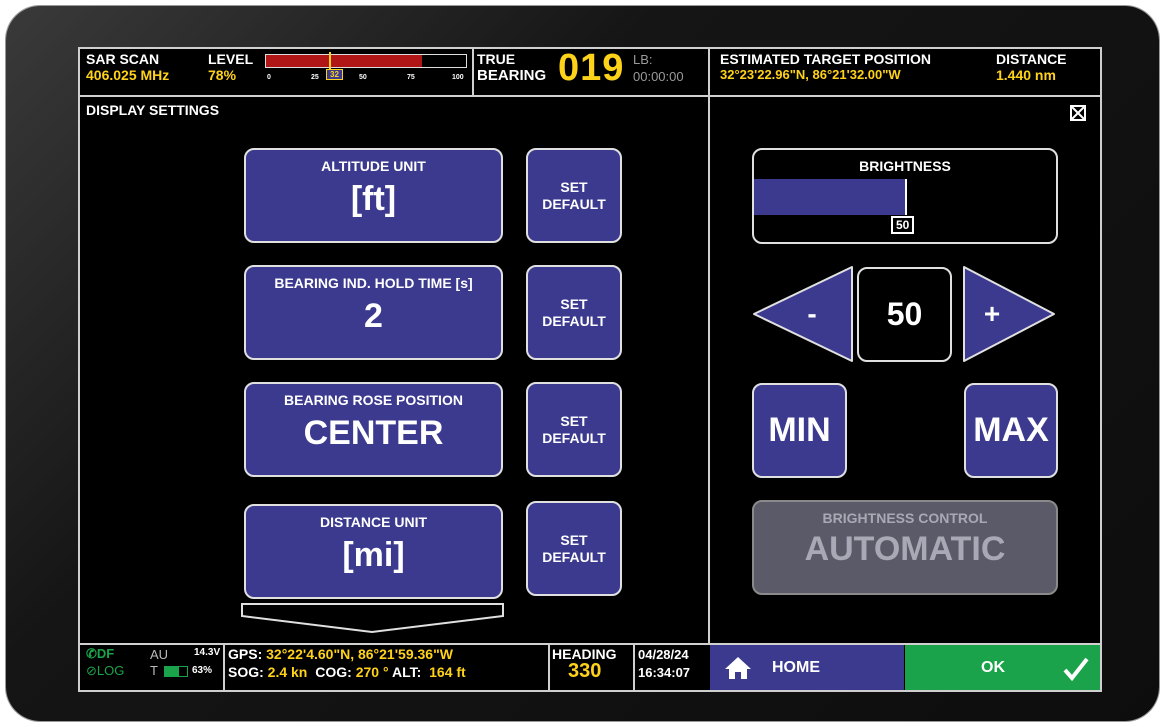 This screenshot has height=727, width=1165. What do you see at coordinates (658, 76) in the screenshot?
I see `lb-time: 00:00:00` at bounding box center [658, 76].